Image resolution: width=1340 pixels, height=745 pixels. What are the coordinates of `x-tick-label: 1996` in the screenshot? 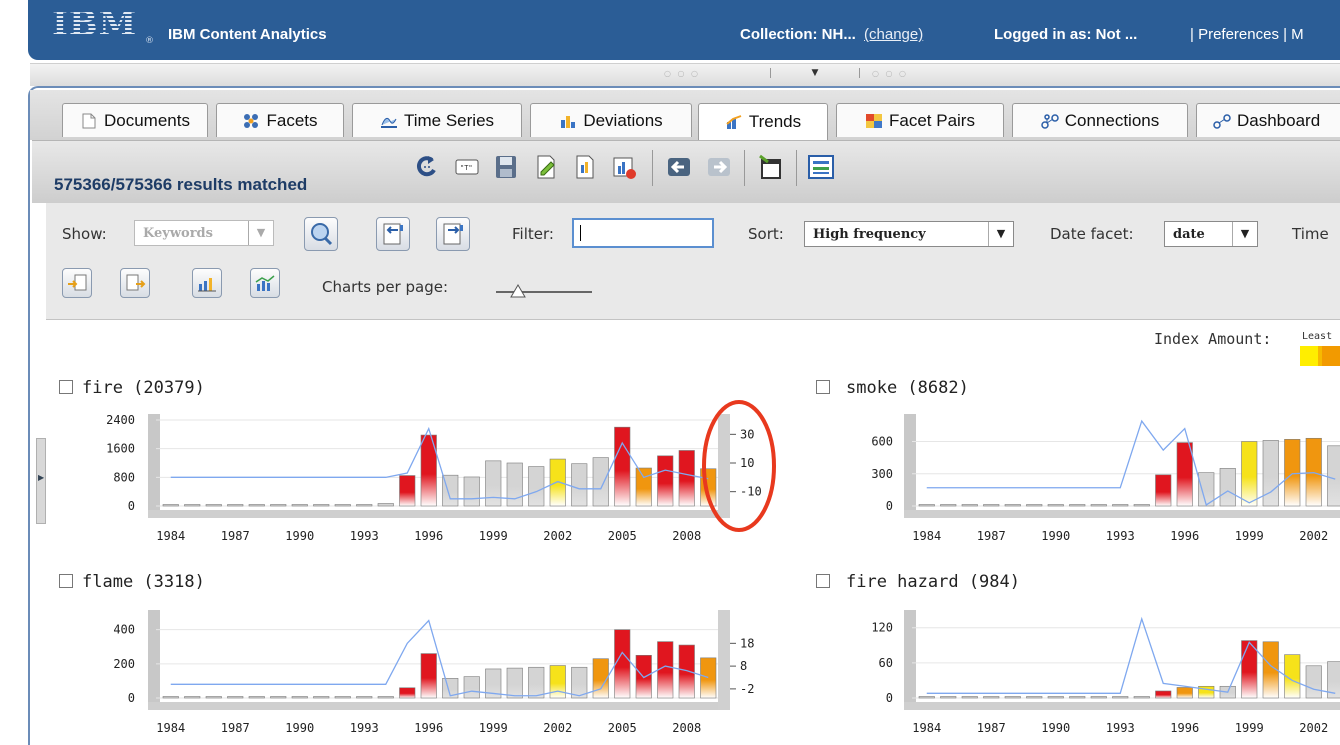 It's located at (1184, 536).